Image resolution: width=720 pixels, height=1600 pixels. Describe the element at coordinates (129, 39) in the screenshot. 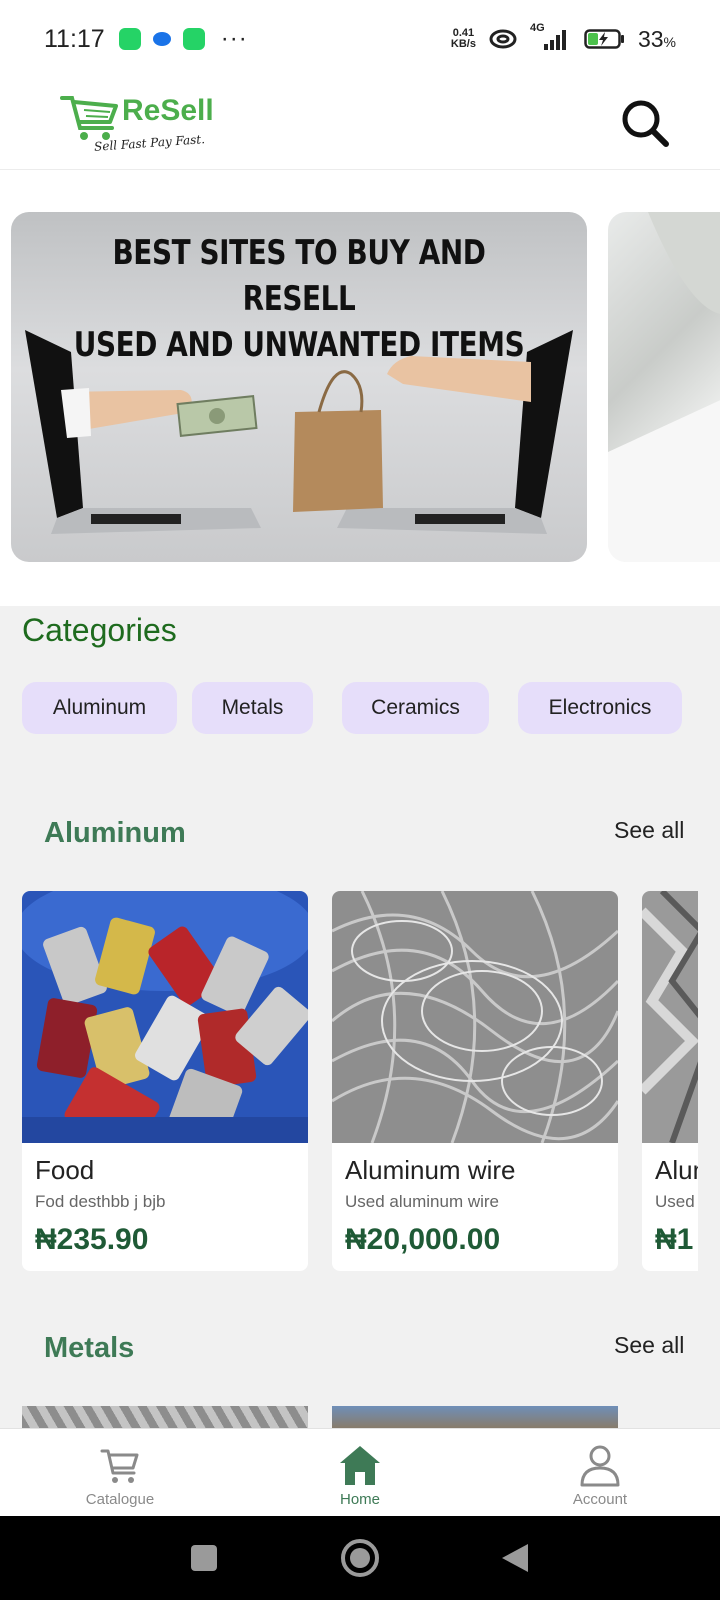

I see `whatsapp-icon` at that location.